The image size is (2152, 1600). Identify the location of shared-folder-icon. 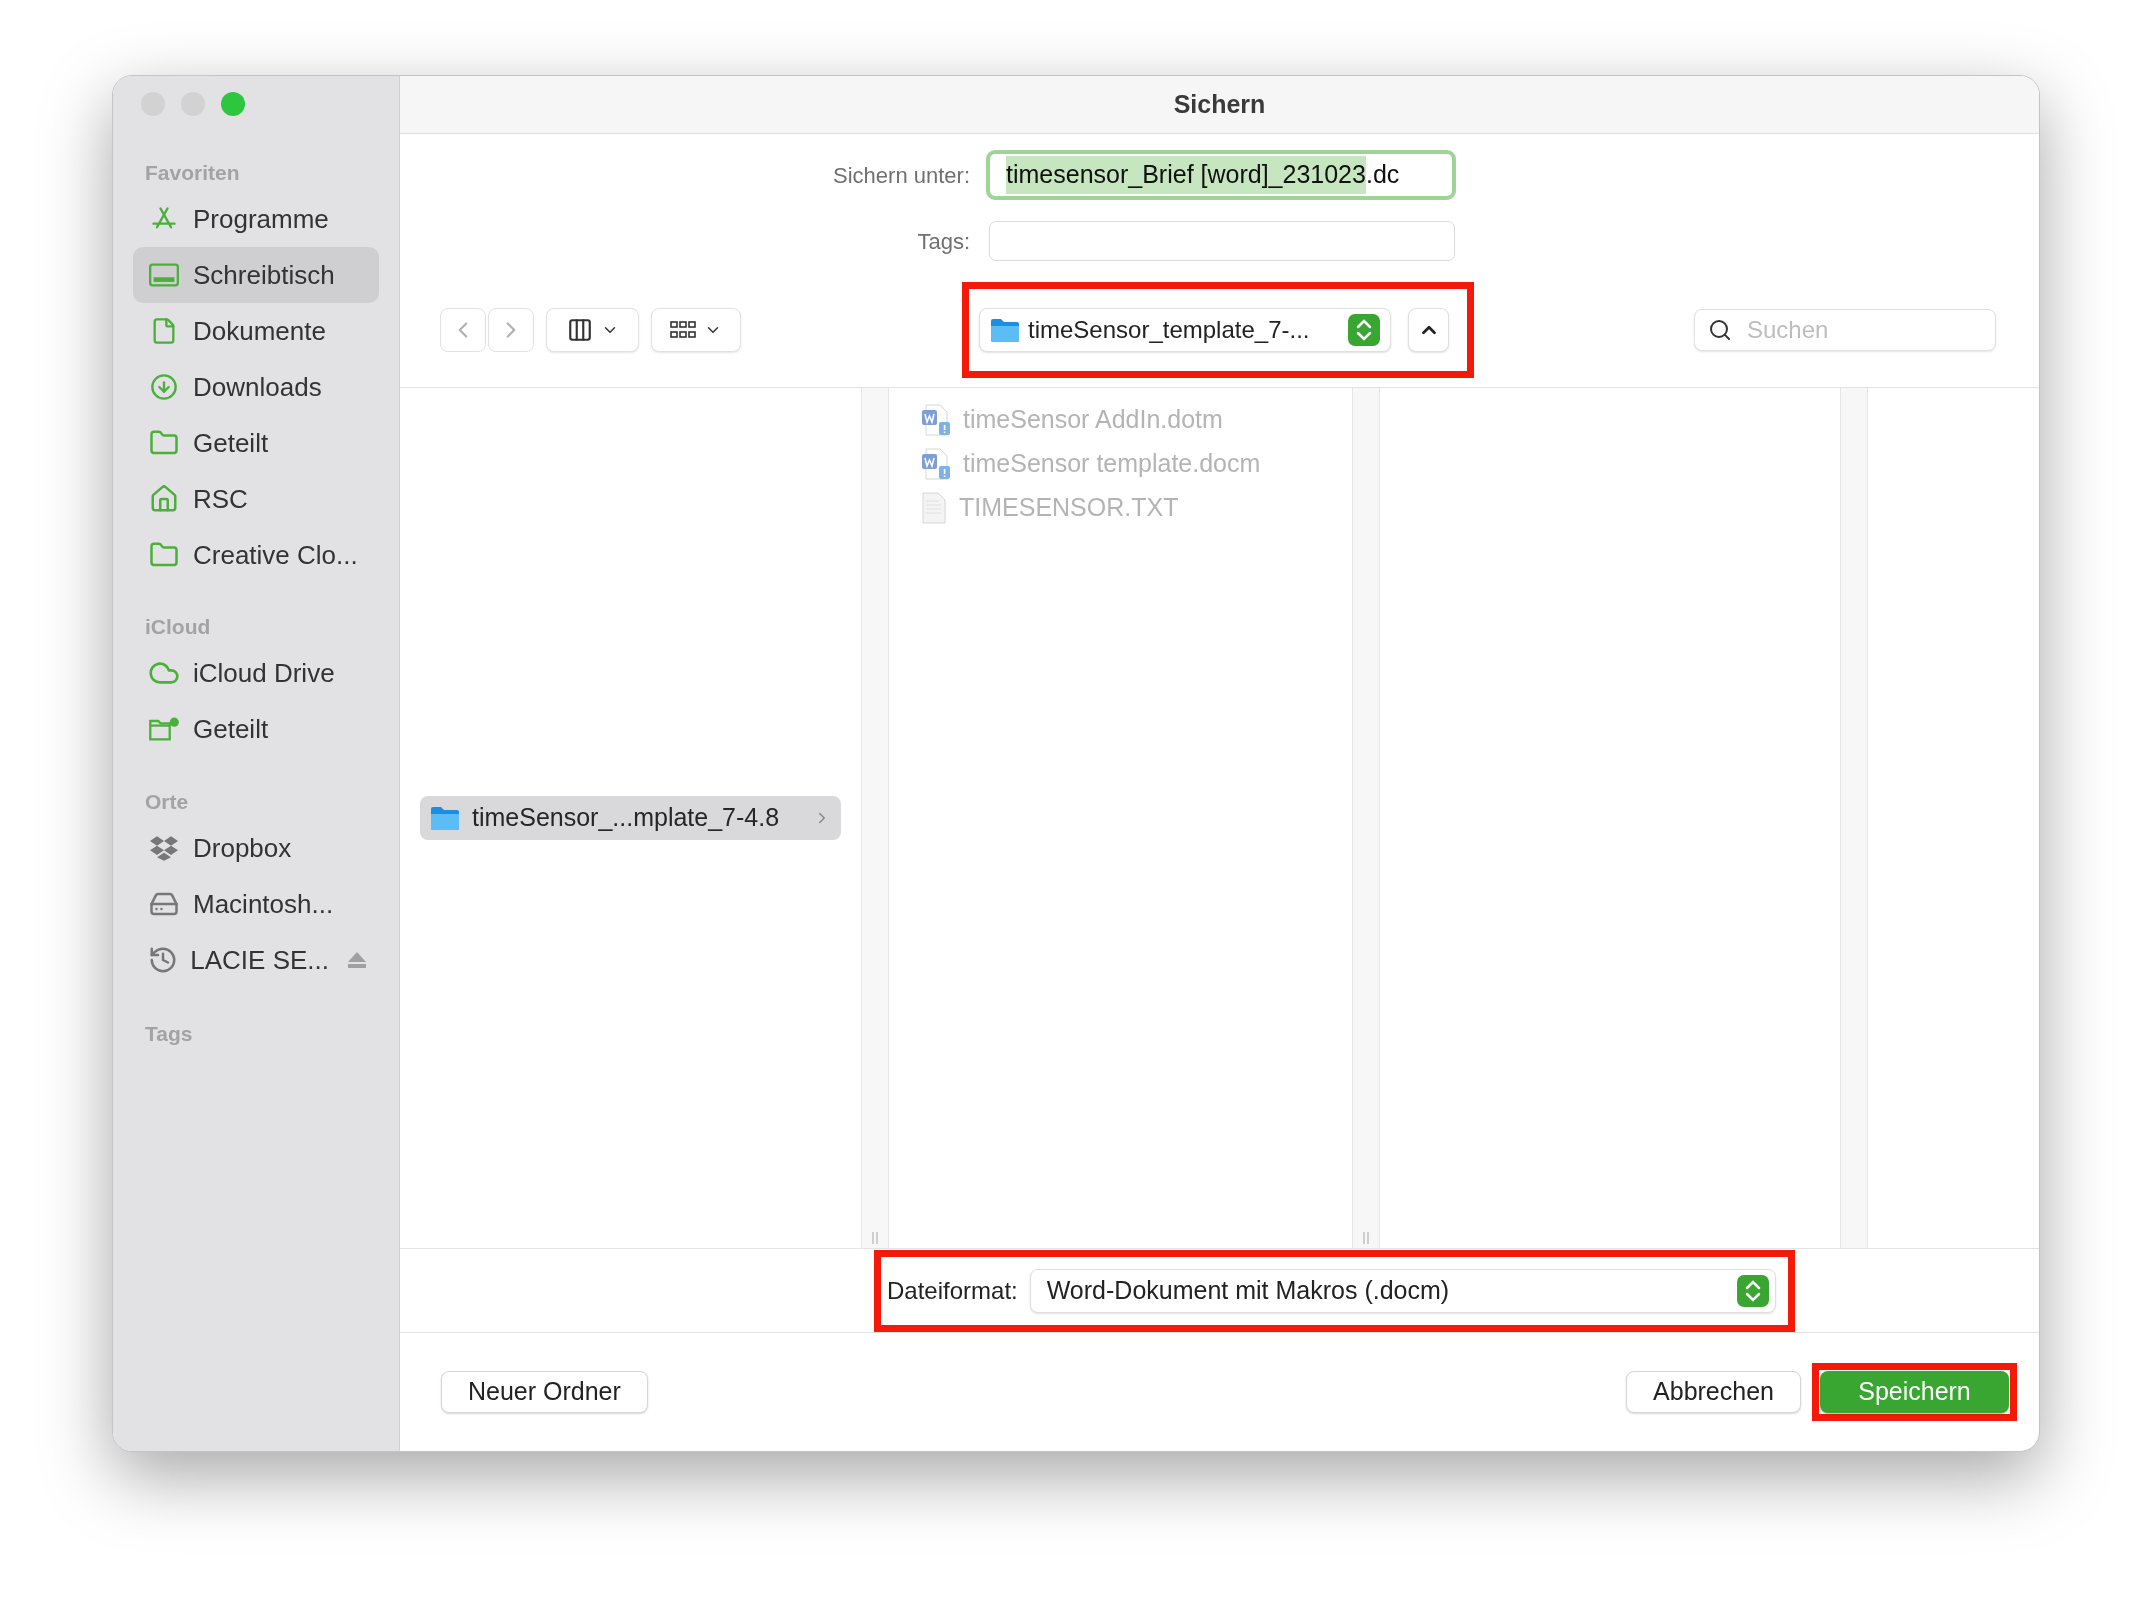
(164, 729).